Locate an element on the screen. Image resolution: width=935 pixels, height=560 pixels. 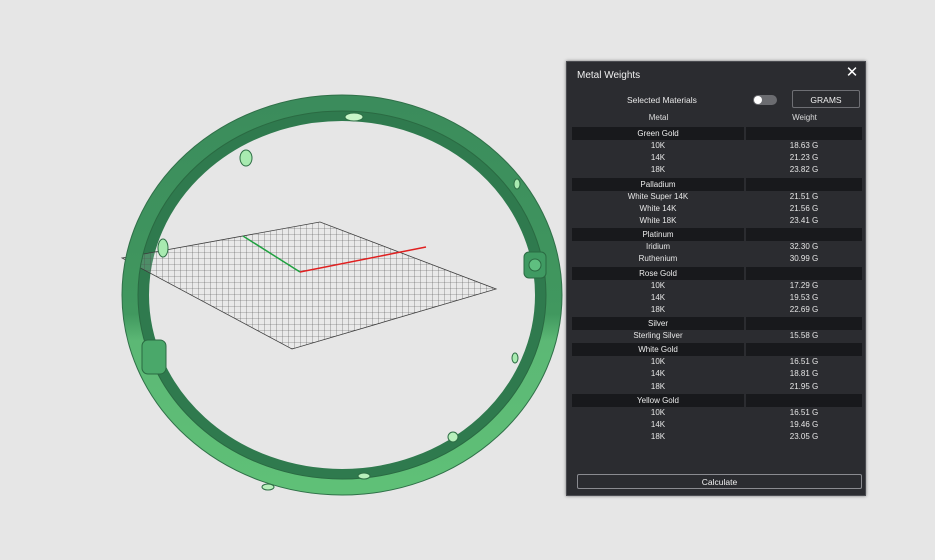
ground-grid is located at coordinates (309, 285).